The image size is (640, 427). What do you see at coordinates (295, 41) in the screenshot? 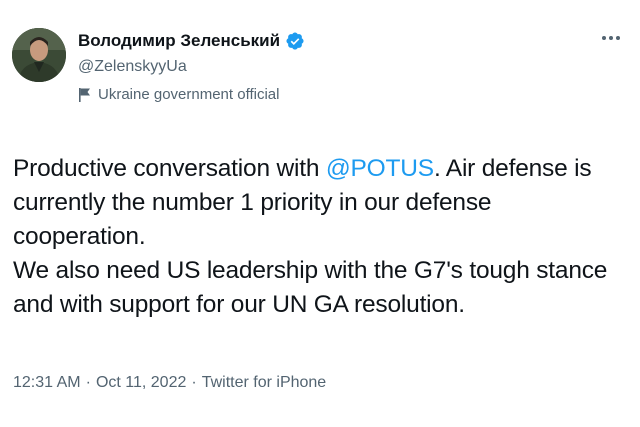
I see `verified-badge-icon` at bounding box center [295, 41].